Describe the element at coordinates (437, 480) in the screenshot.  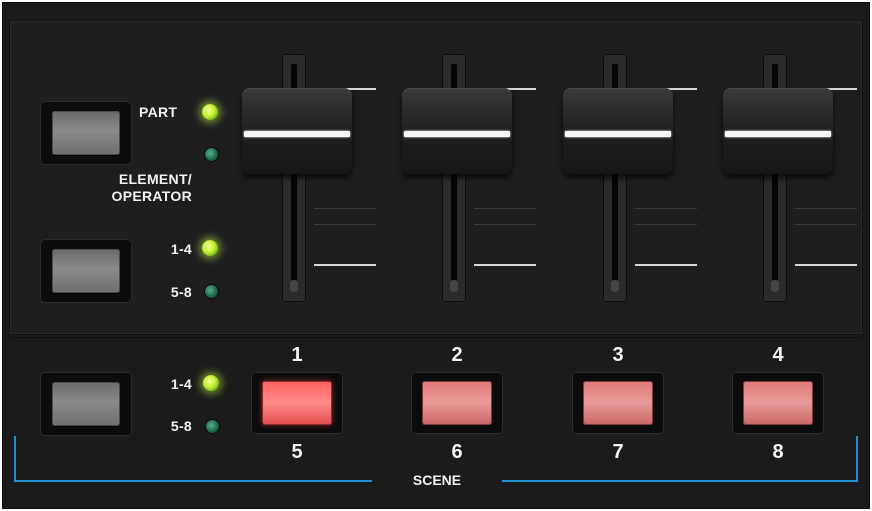
I see `scene-label: SCENE` at that location.